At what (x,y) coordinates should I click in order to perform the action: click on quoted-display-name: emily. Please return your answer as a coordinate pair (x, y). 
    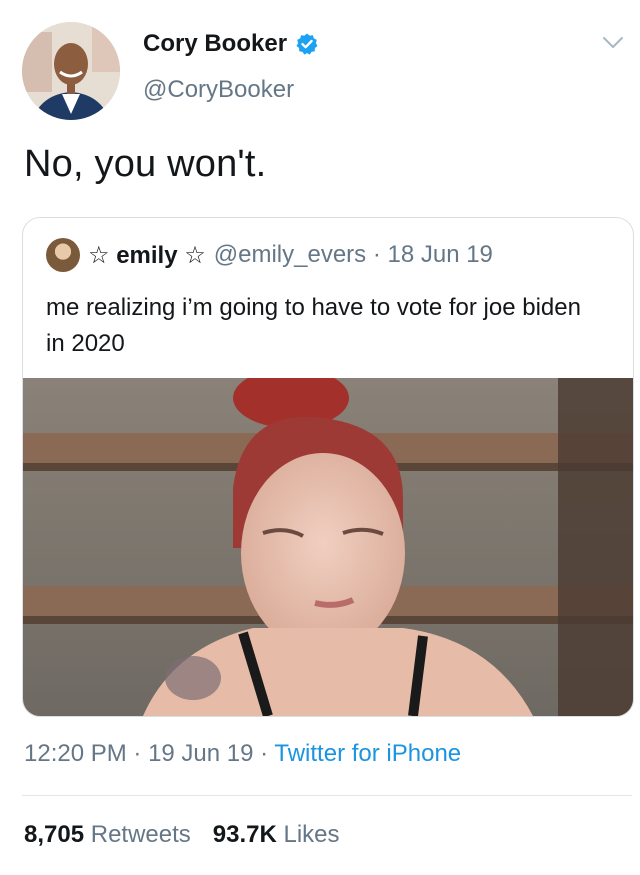
    Looking at the image, I should click on (147, 255).